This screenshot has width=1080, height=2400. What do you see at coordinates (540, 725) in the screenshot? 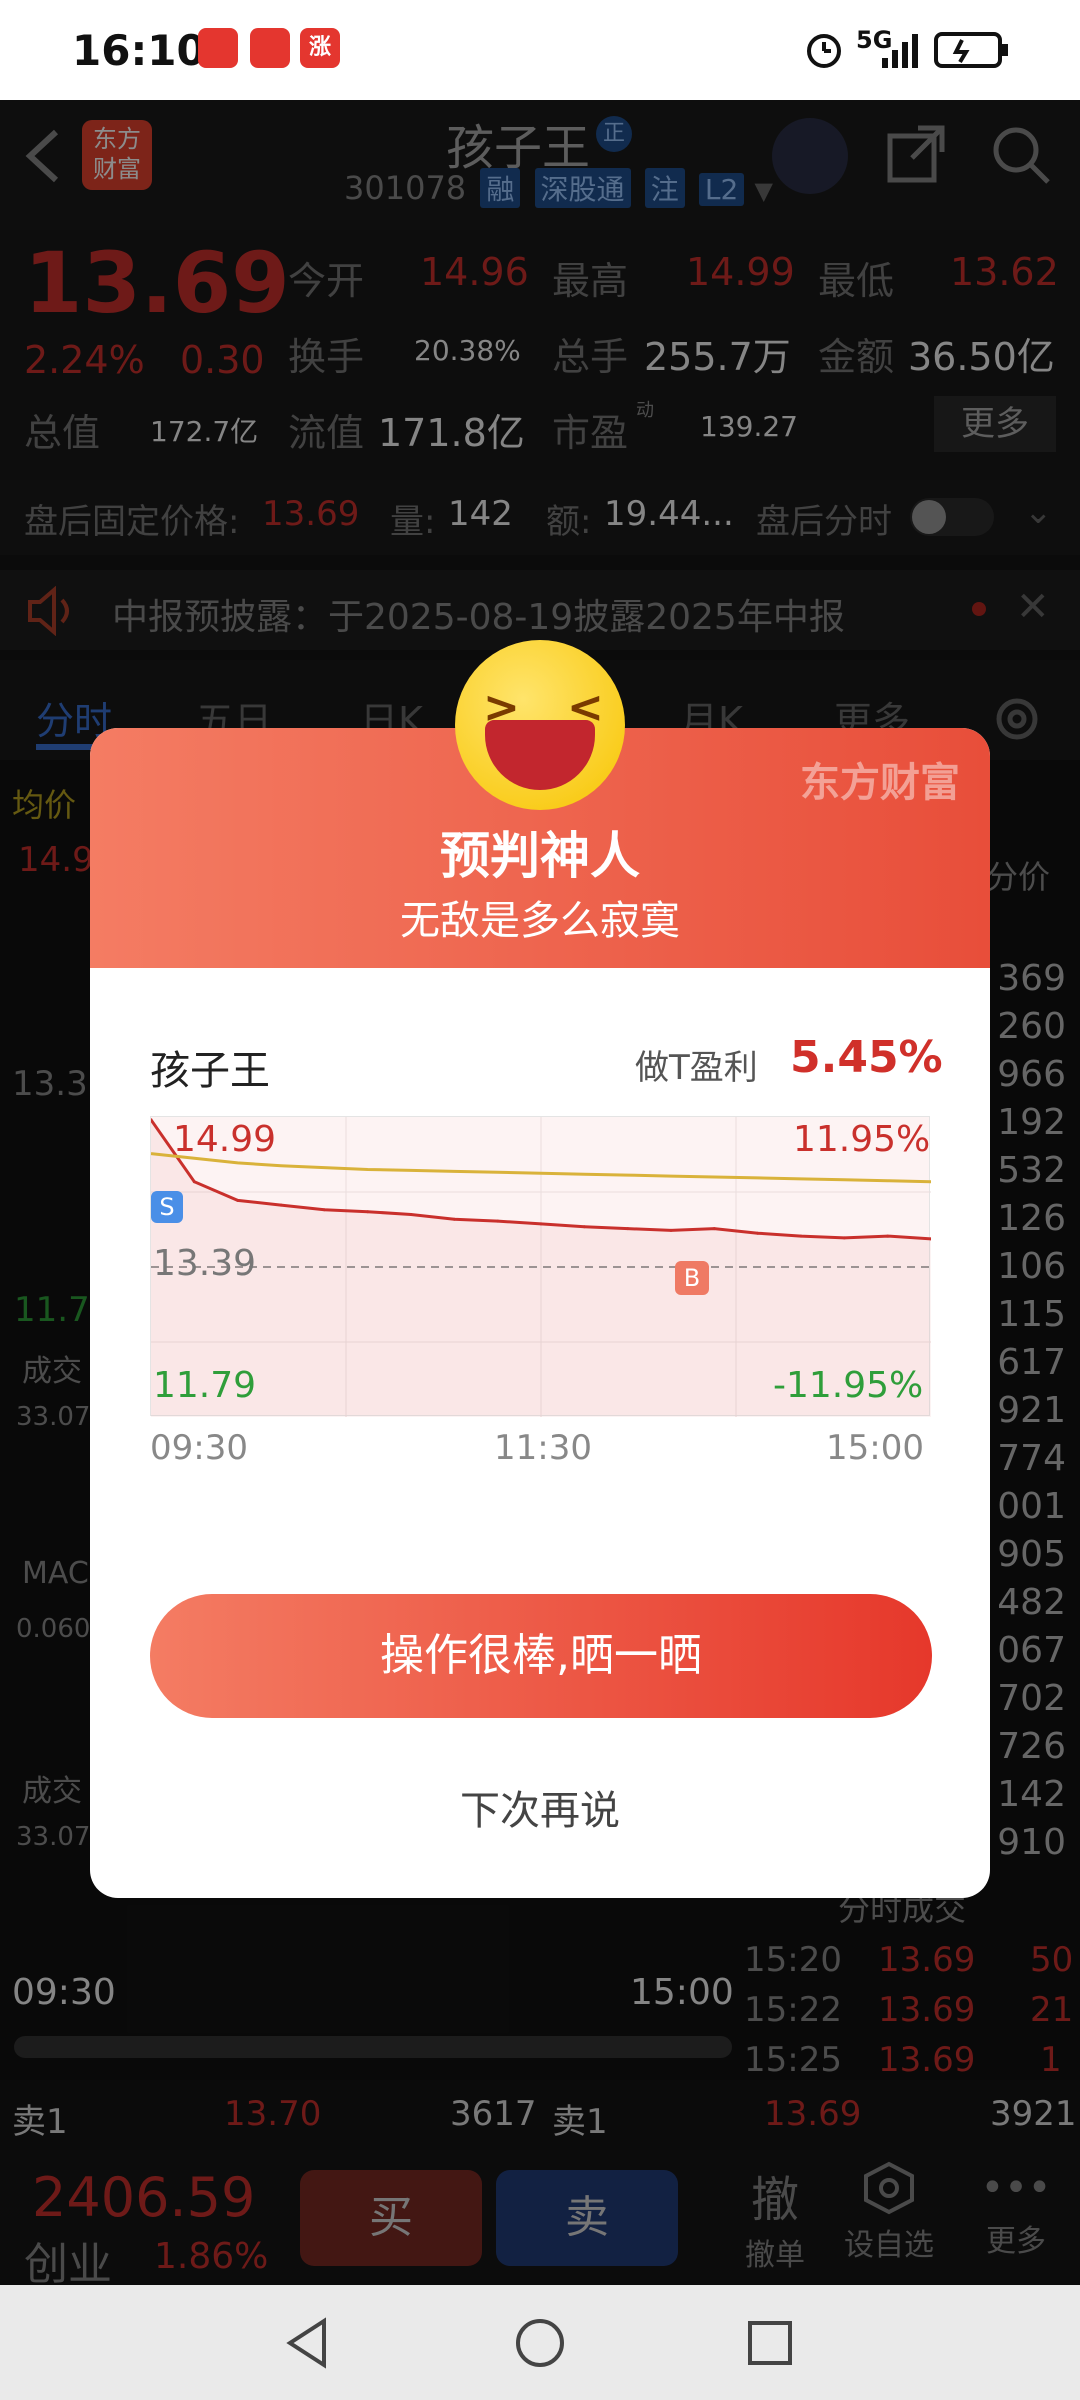
I see `laughing-emoji-icon: > <` at bounding box center [540, 725].